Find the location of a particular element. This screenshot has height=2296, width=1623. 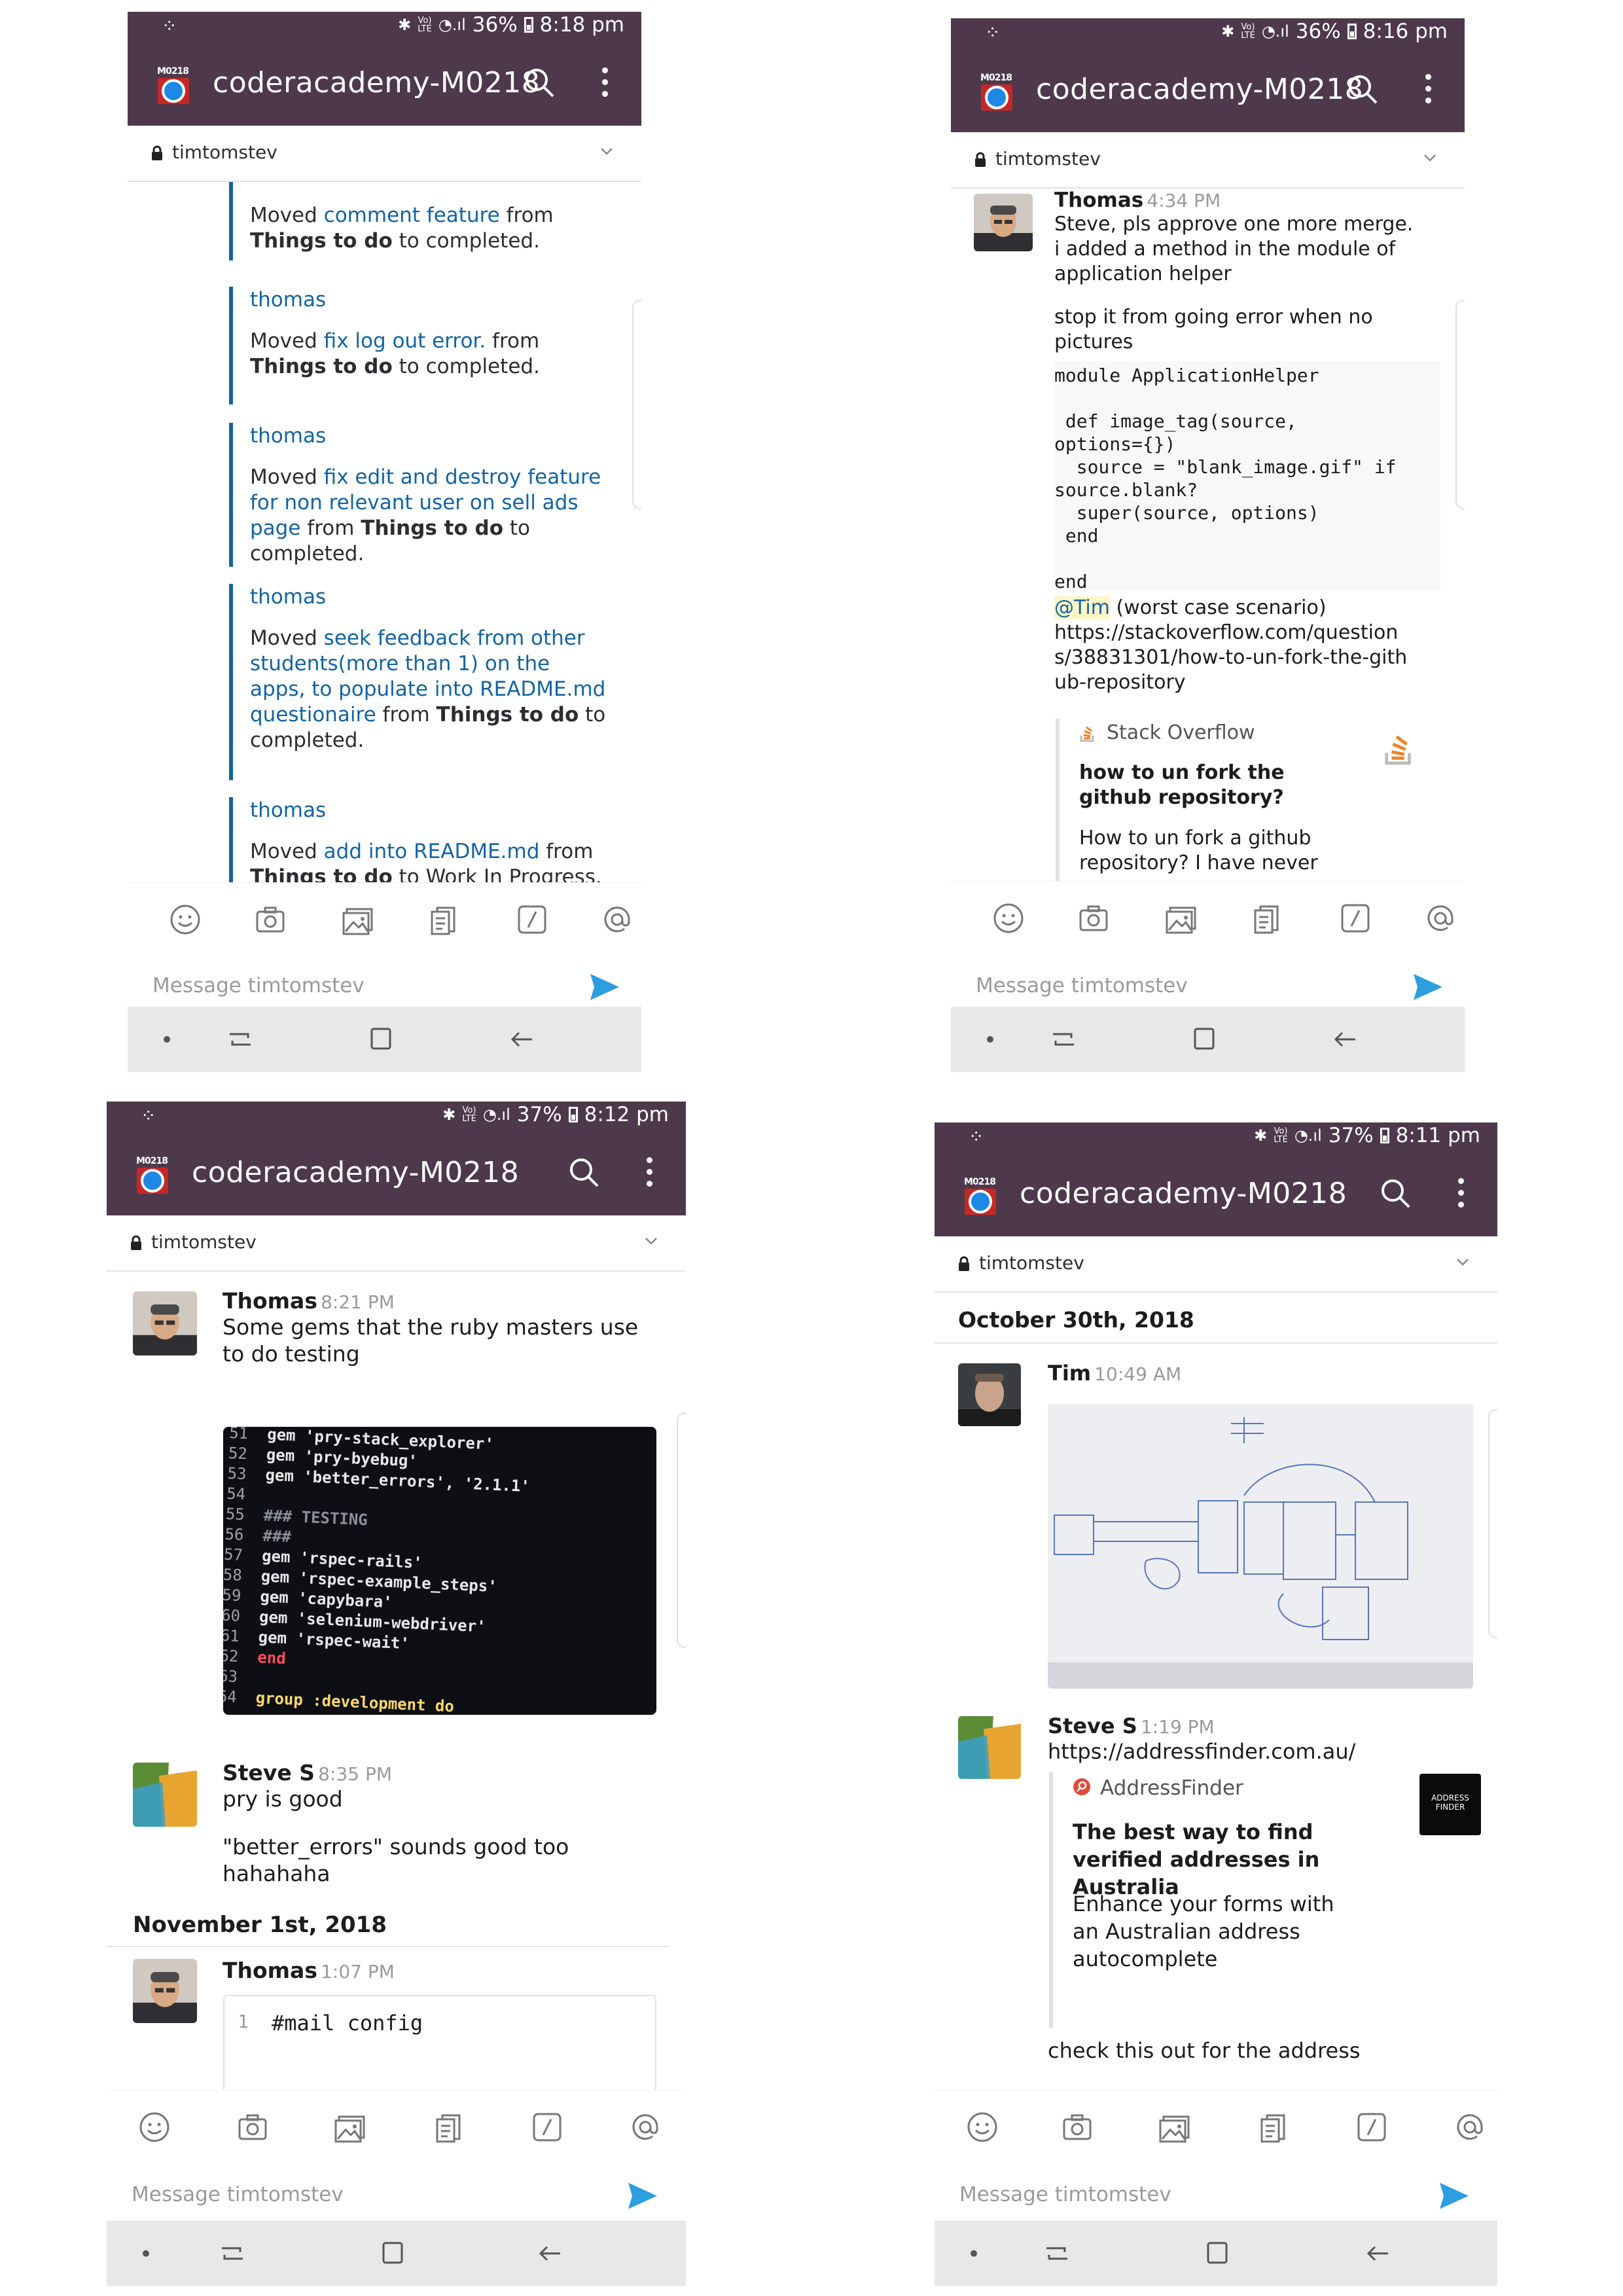

card-link: add into README.md is located at coordinates (432, 851).